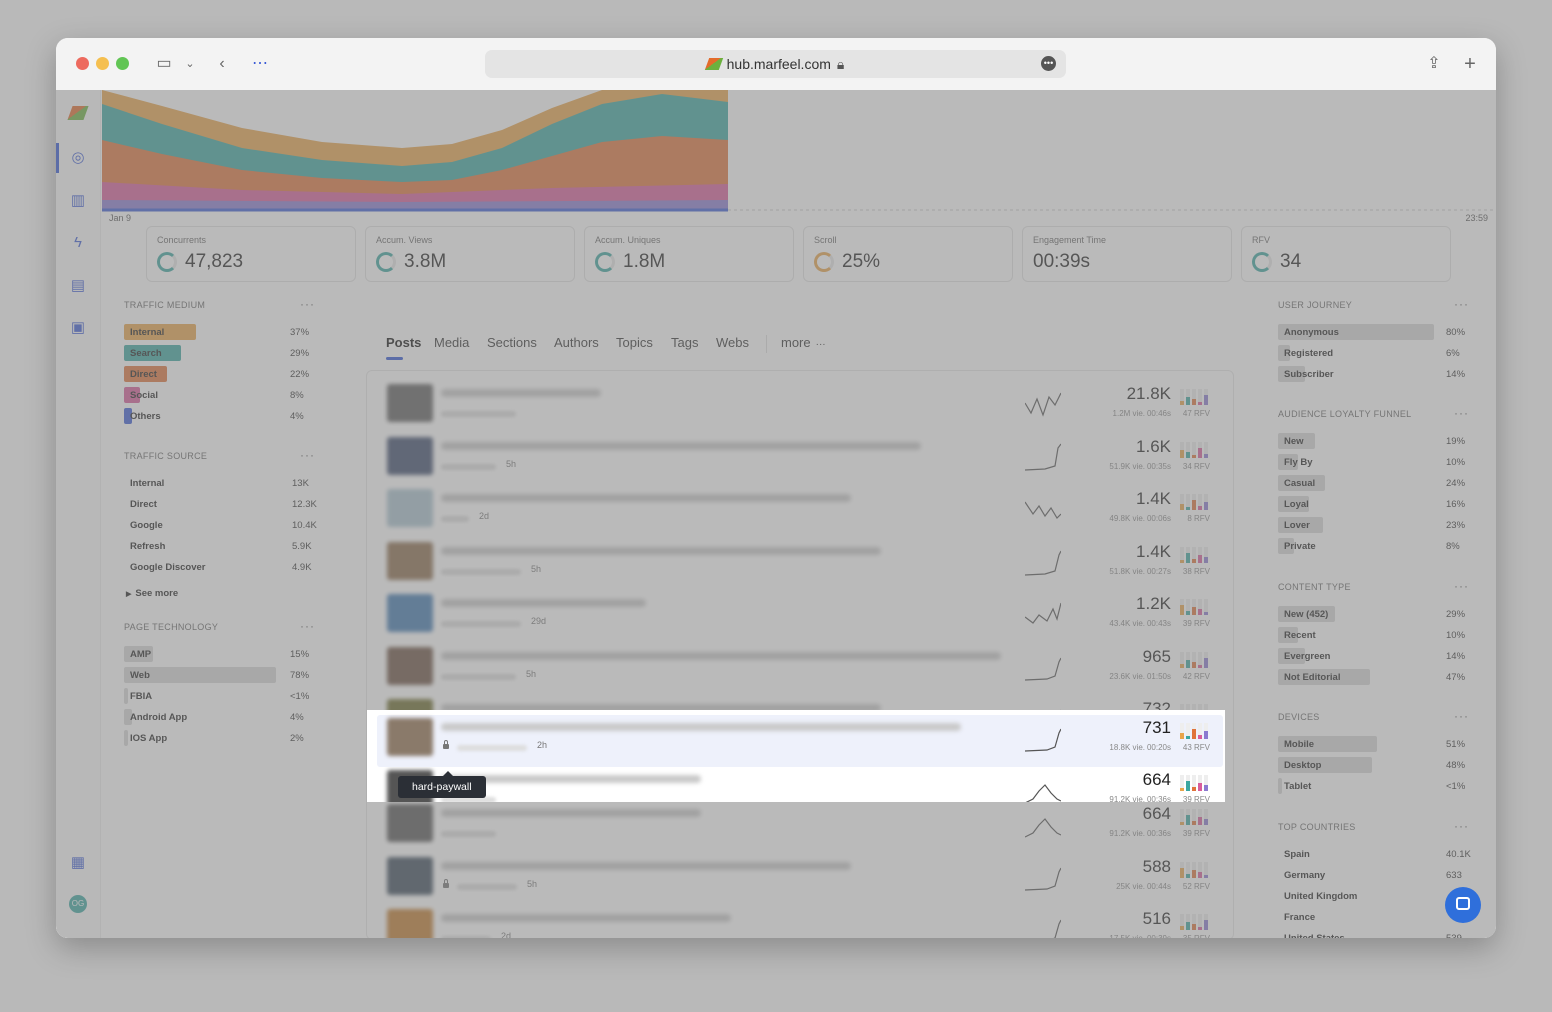  Describe the element at coordinates (1346, 254) in the screenshot. I see `kpi-rfv: RFV 34` at that location.